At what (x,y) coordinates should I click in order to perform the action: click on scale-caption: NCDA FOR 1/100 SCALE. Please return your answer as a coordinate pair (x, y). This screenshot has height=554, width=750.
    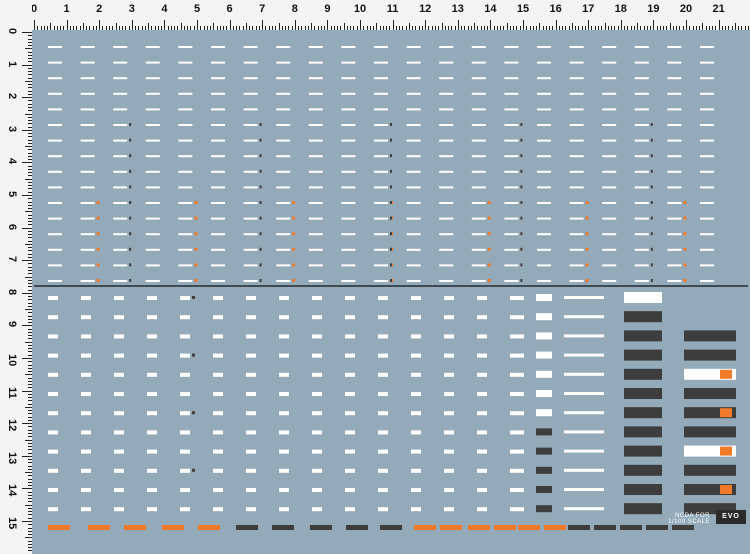
    Looking at the image, I should click on (689, 519).